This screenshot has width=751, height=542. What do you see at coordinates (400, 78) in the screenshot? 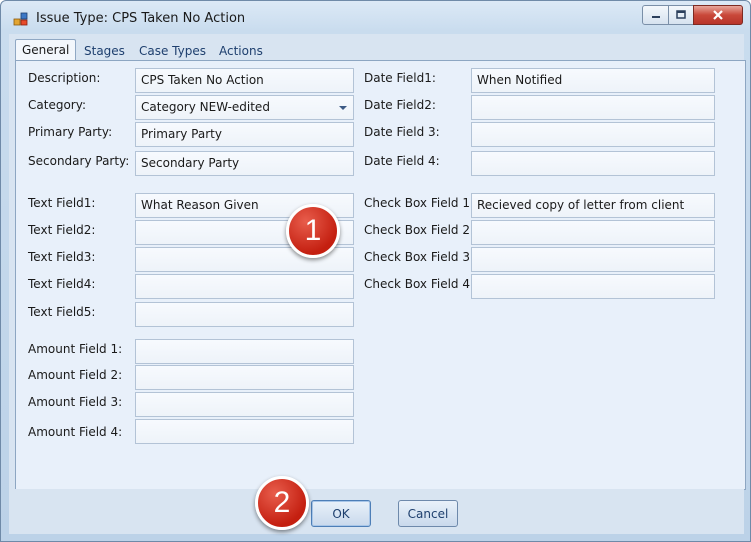
I see `date-field-1-label: Date Field1:` at bounding box center [400, 78].